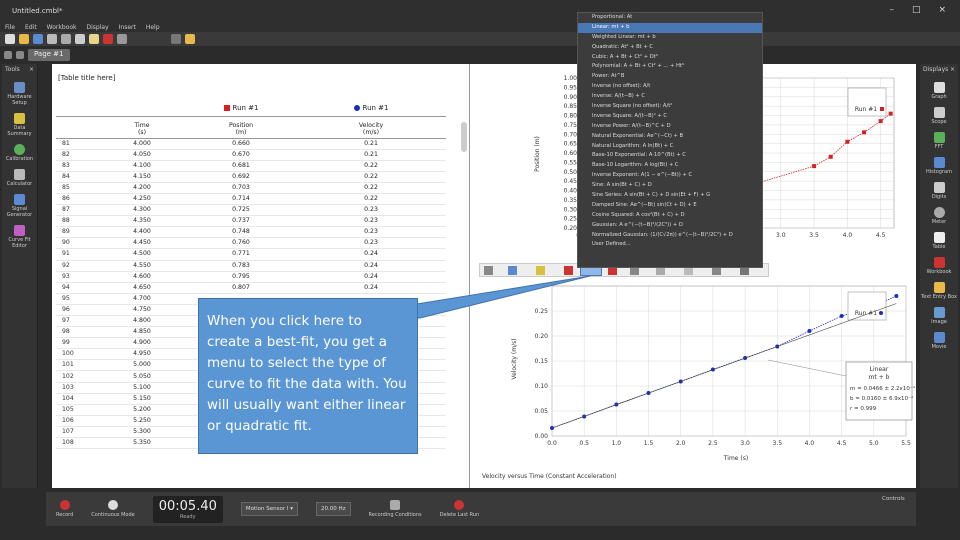  I want to click on display-text-entry: Text Entry Box, so click(939, 291).